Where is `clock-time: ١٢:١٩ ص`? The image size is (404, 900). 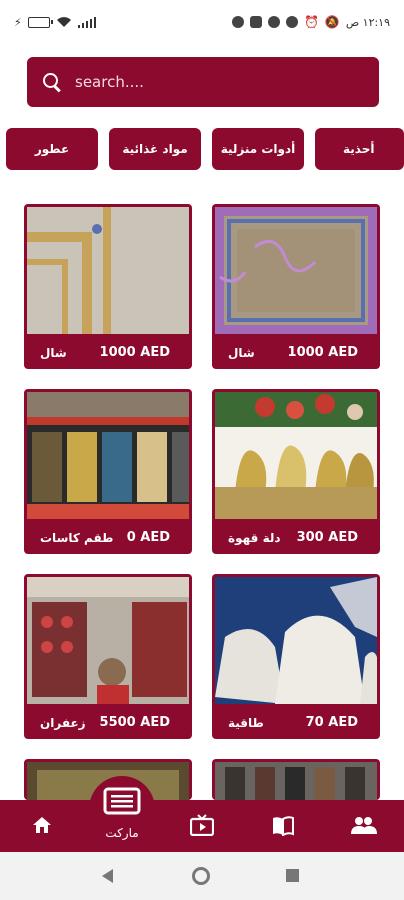 clock-time: ١٢:١٩ ص is located at coordinates (367, 22).